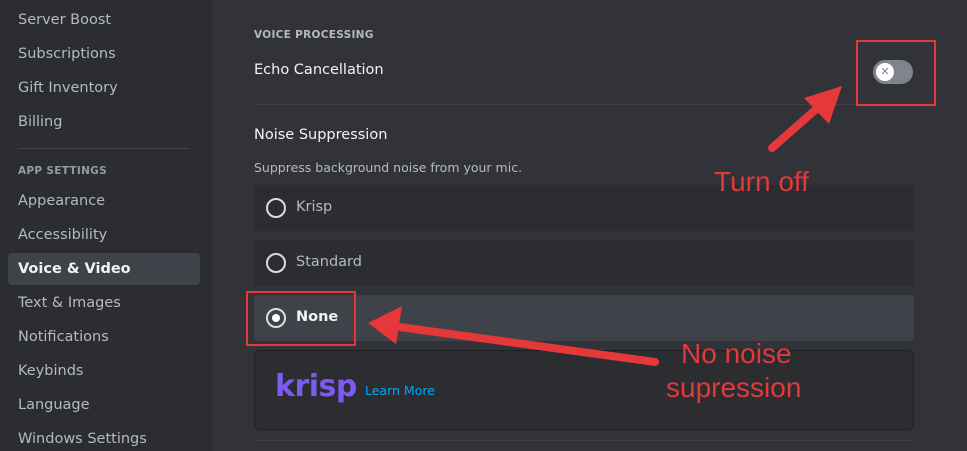 The height and width of the screenshot is (451, 967). Describe the element at coordinates (761, 181) in the screenshot. I see `annotation-turn-off: Turn off` at that location.